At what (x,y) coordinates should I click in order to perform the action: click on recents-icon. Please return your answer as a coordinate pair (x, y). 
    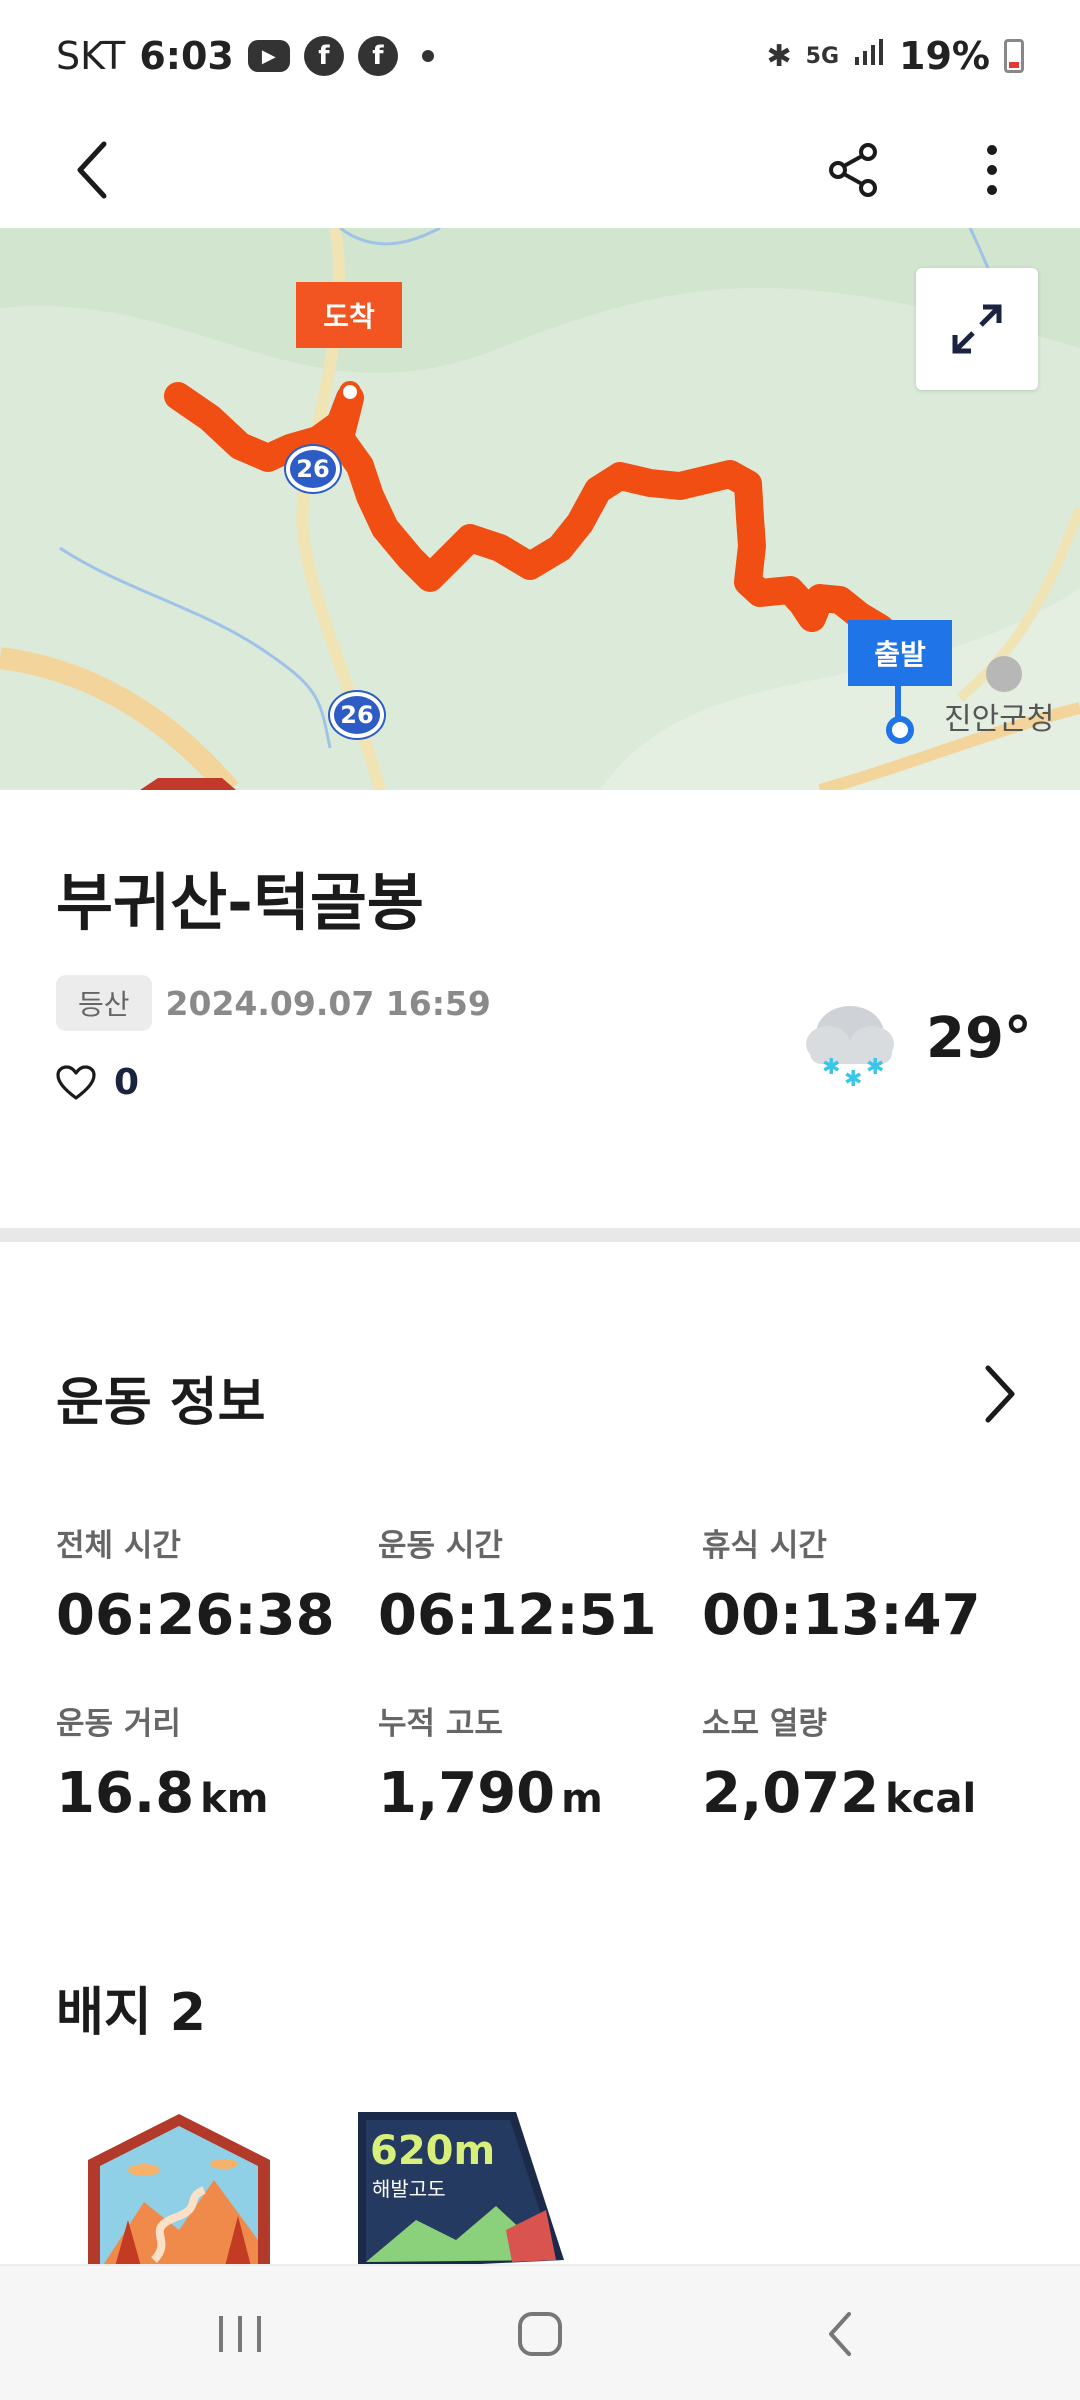
    Looking at the image, I should click on (240, 2334).